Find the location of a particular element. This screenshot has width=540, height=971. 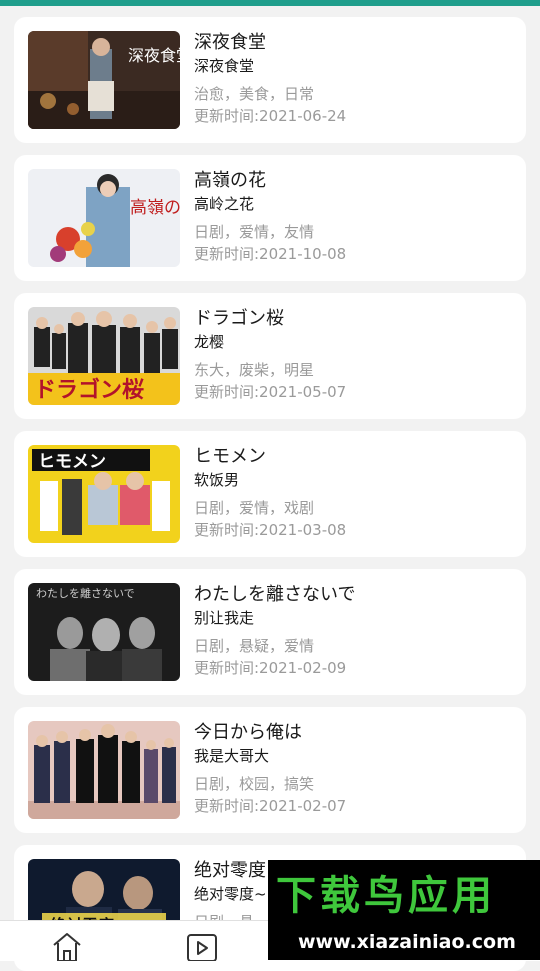

show-title: 高嶺の花 is located at coordinates (354, 181).